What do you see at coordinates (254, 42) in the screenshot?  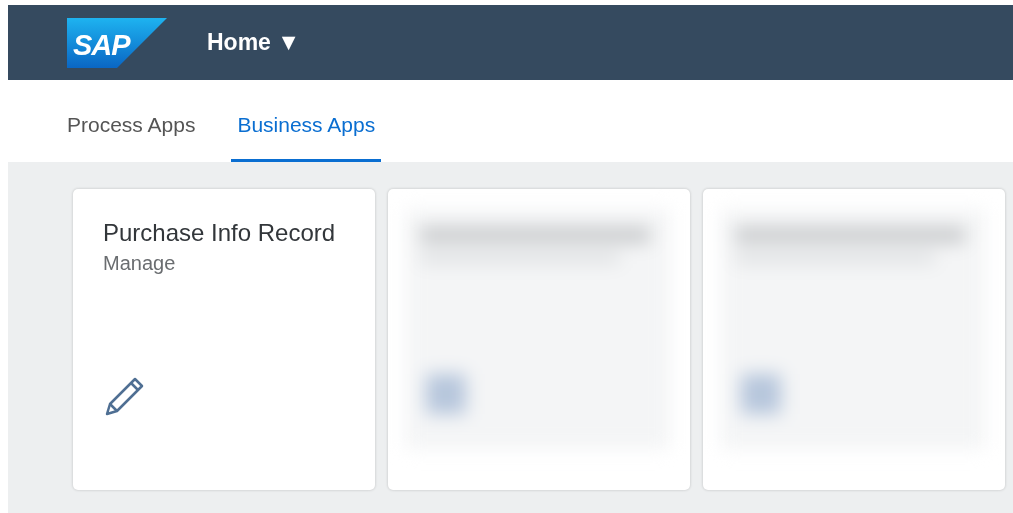 I see `home-menu-button: Home ▼` at bounding box center [254, 42].